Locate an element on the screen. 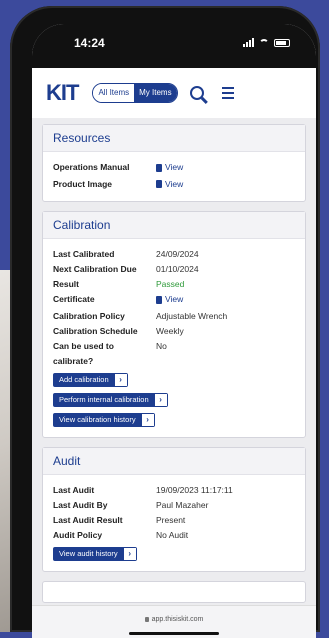 This screenshot has height=638, width=329. field-label: Result is located at coordinates (66, 284).